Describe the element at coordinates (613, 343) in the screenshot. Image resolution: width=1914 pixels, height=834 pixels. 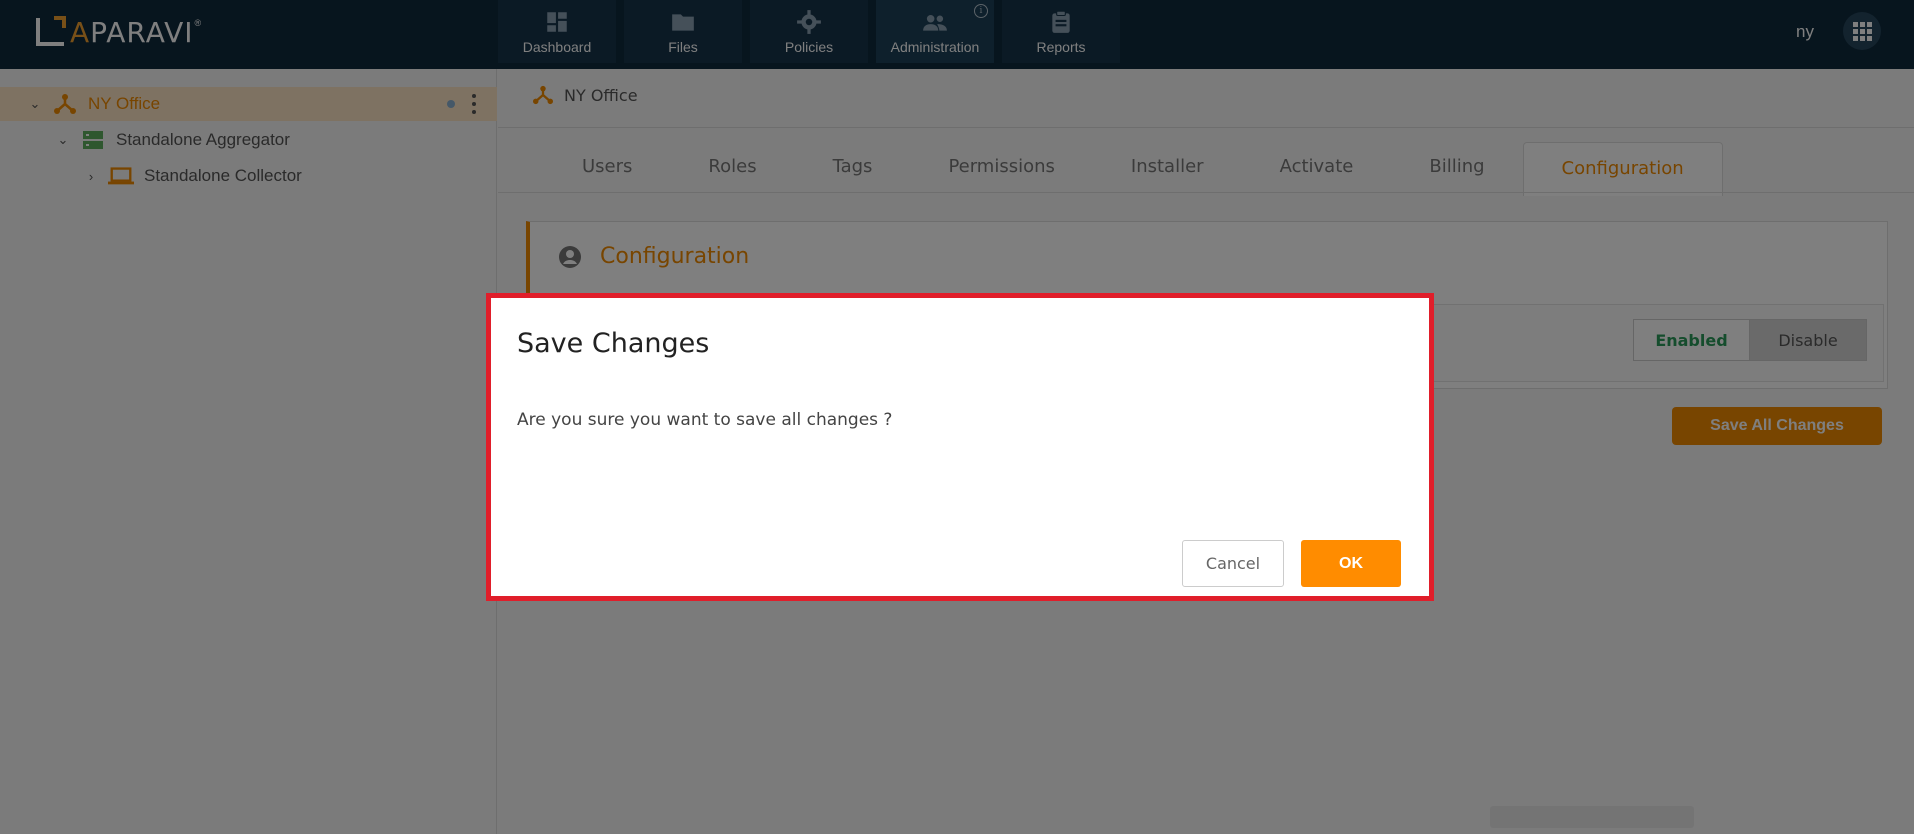
I see `dialog-title: Save Changes` at that location.